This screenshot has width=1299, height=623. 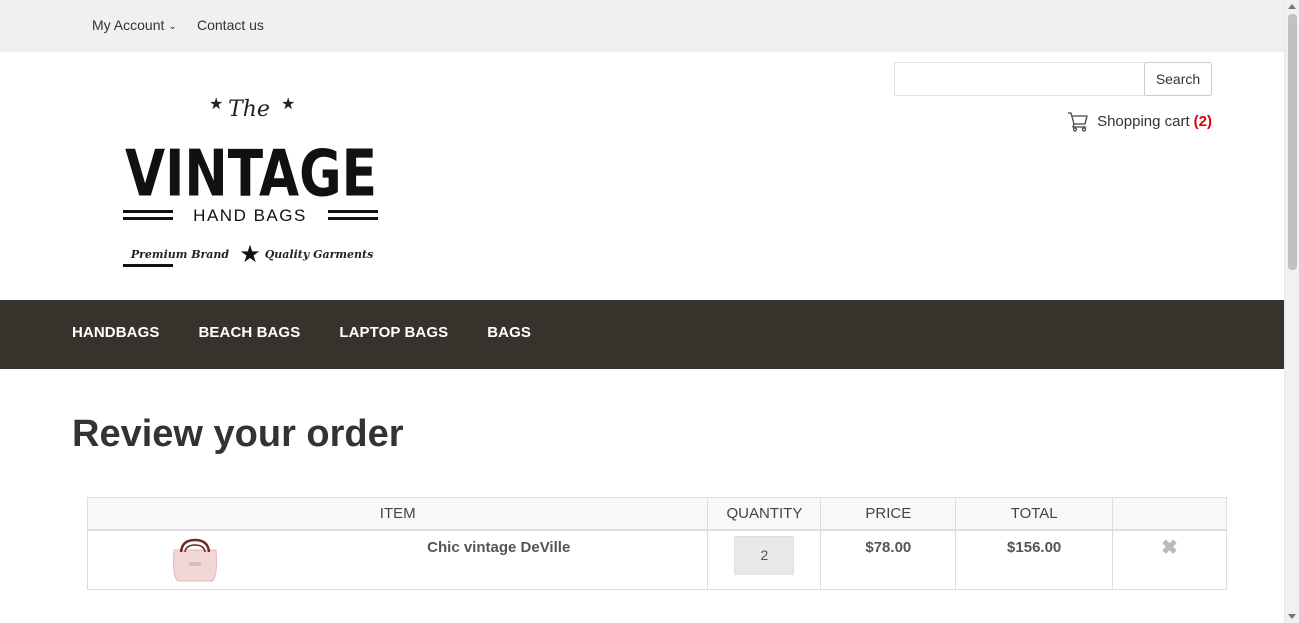 What do you see at coordinates (1202, 121) in the screenshot?
I see `cart-count-badge: (2)` at bounding box center [1202, 121].